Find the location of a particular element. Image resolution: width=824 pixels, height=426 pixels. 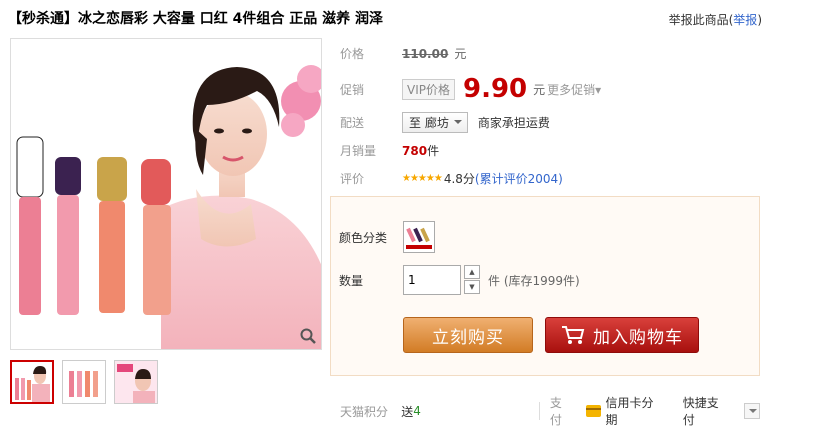

quantity-row: 数量 ▲ ▼ 件 (库存1999件) is located at coordinates (459, 280).